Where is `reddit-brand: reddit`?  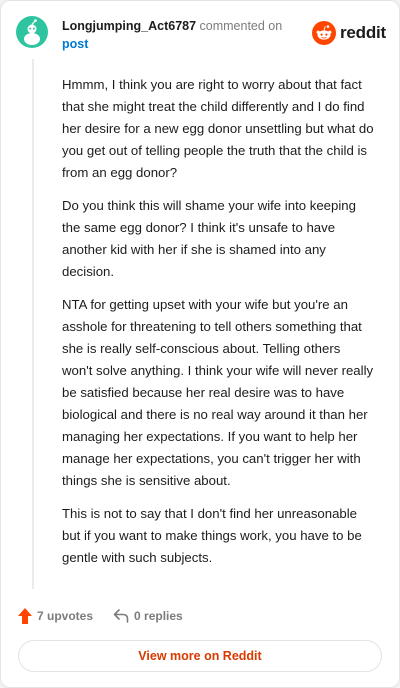
reddit-brand: reddit is located at coordinates (349, 33).